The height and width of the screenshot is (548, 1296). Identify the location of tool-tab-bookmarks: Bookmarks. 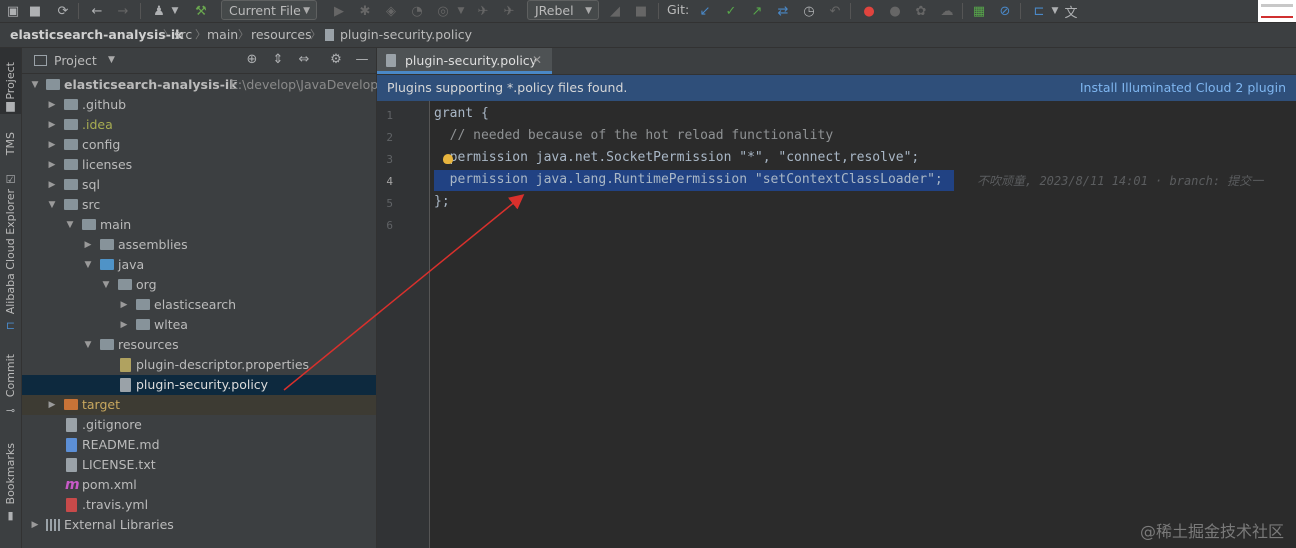
(10, 474).